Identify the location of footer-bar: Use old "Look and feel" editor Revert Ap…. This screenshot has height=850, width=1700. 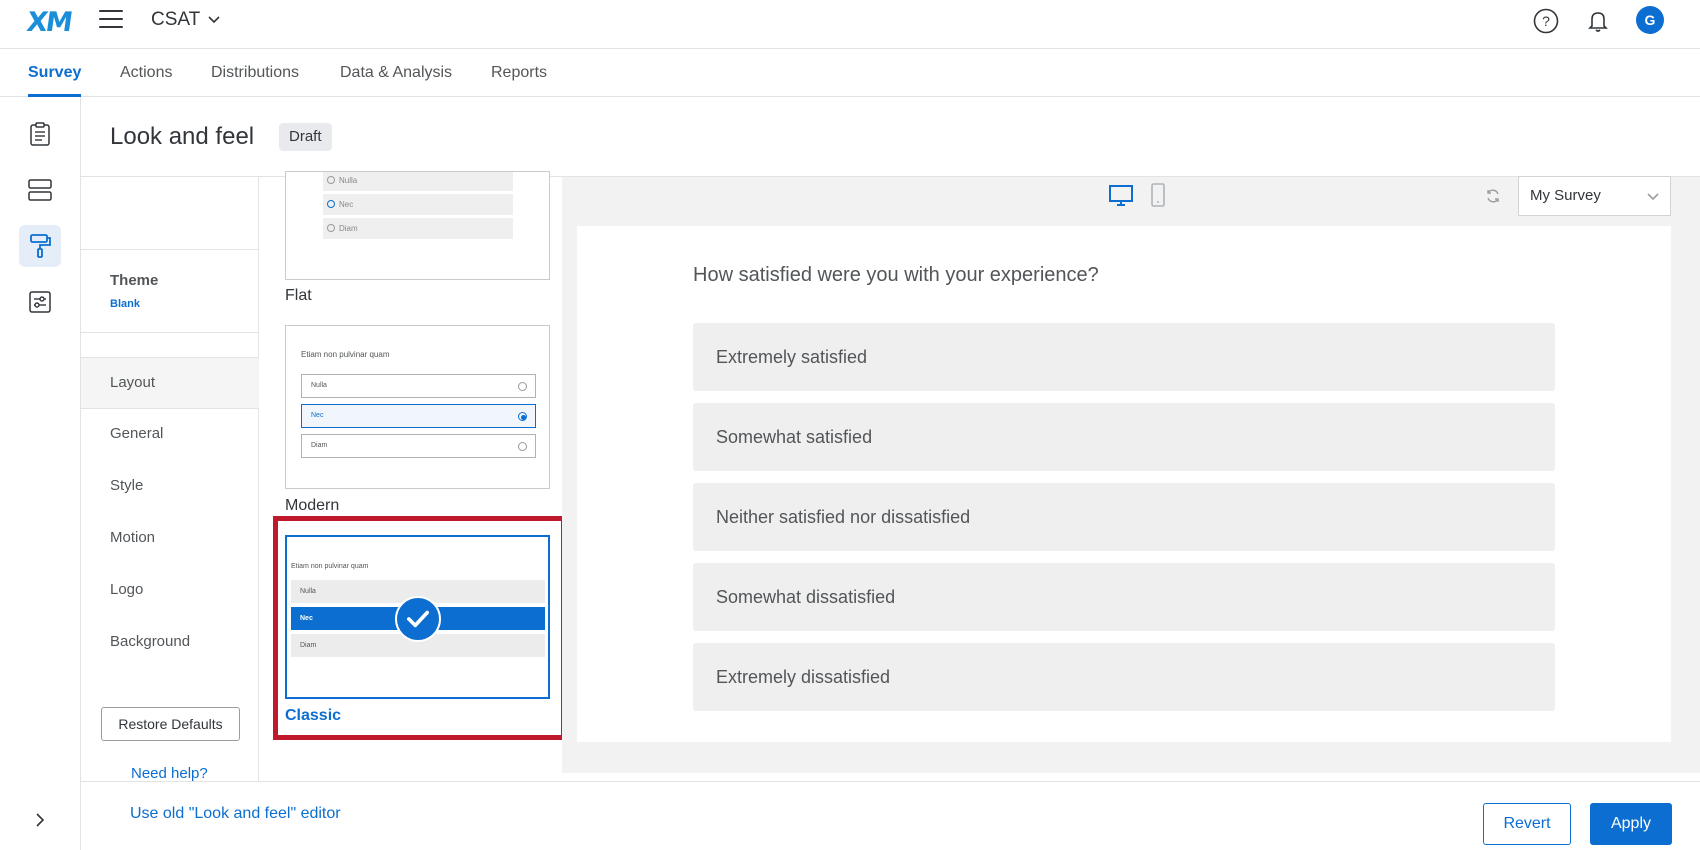
(890, 815).